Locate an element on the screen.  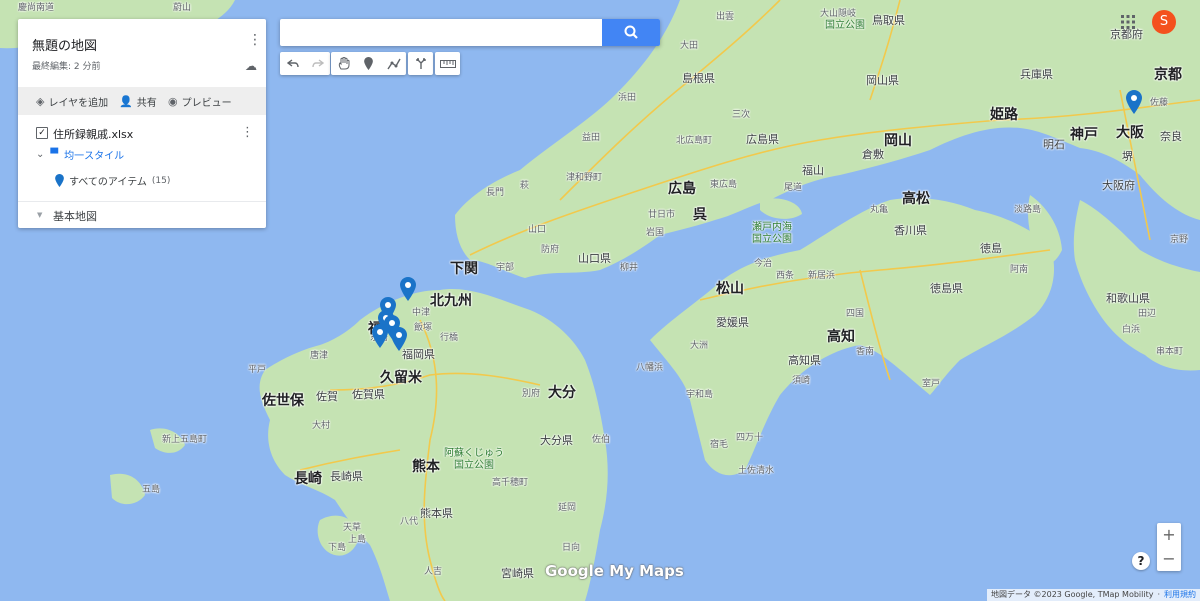
help-button: ? is located at coordinates (1141, 561).